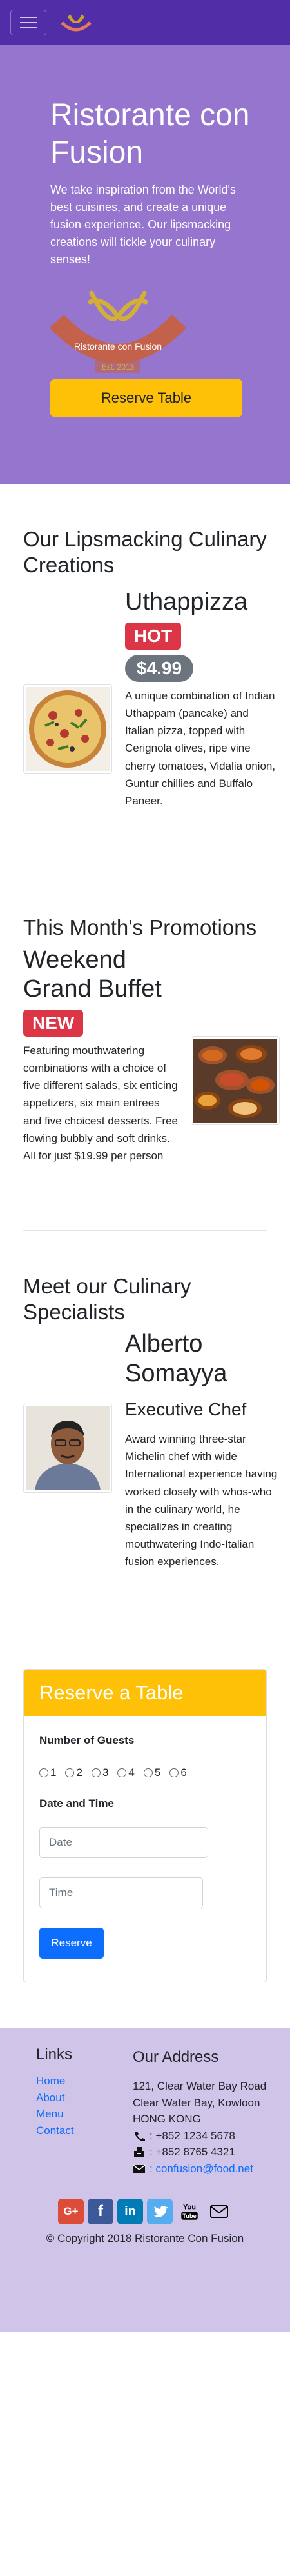 The width and height of the screenshot is (290, 2576). I want to click on dish-section-title: Our Lipsmacking Culinary Creations, so click(145, 552).